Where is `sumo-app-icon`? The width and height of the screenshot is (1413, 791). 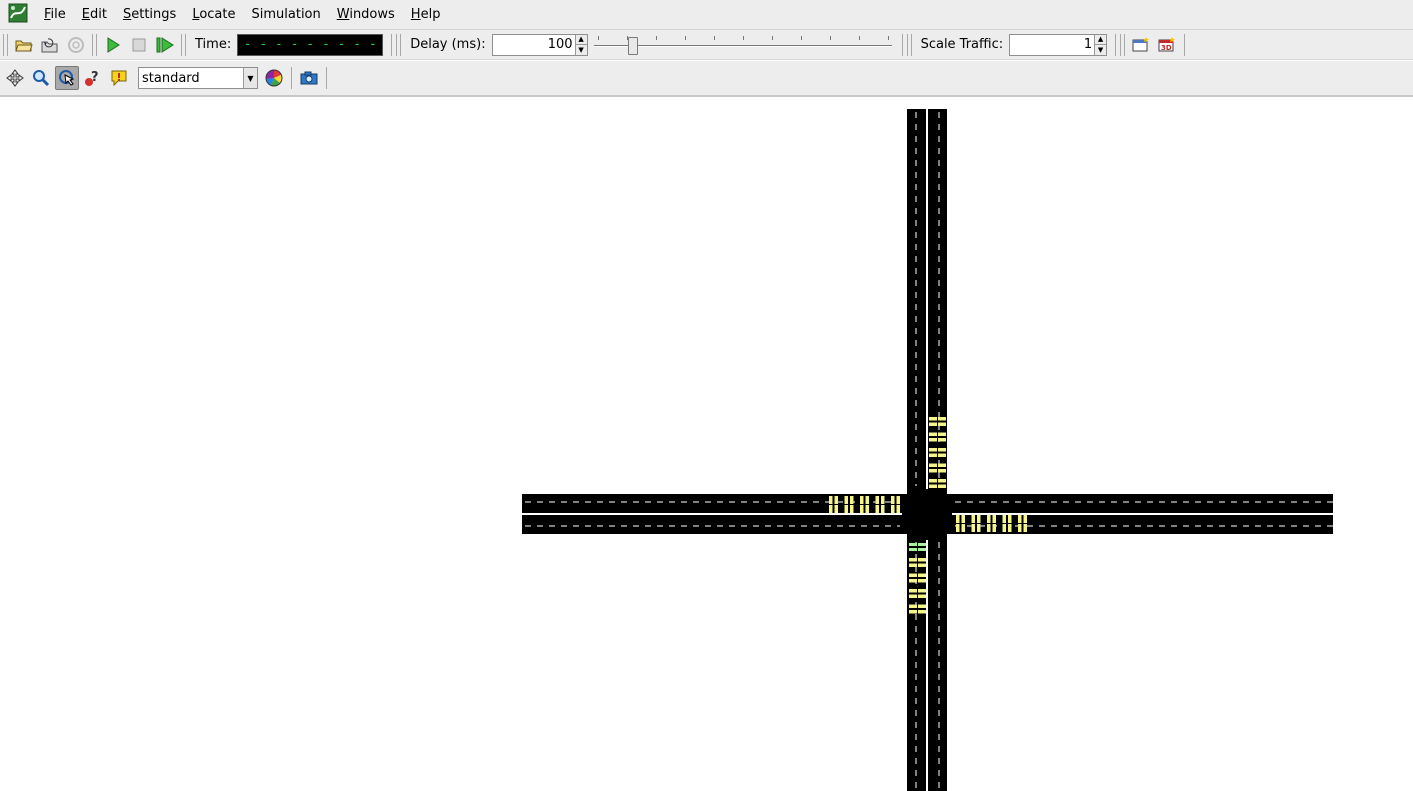 sumo-app-icon is located at coordinates (18, 13).